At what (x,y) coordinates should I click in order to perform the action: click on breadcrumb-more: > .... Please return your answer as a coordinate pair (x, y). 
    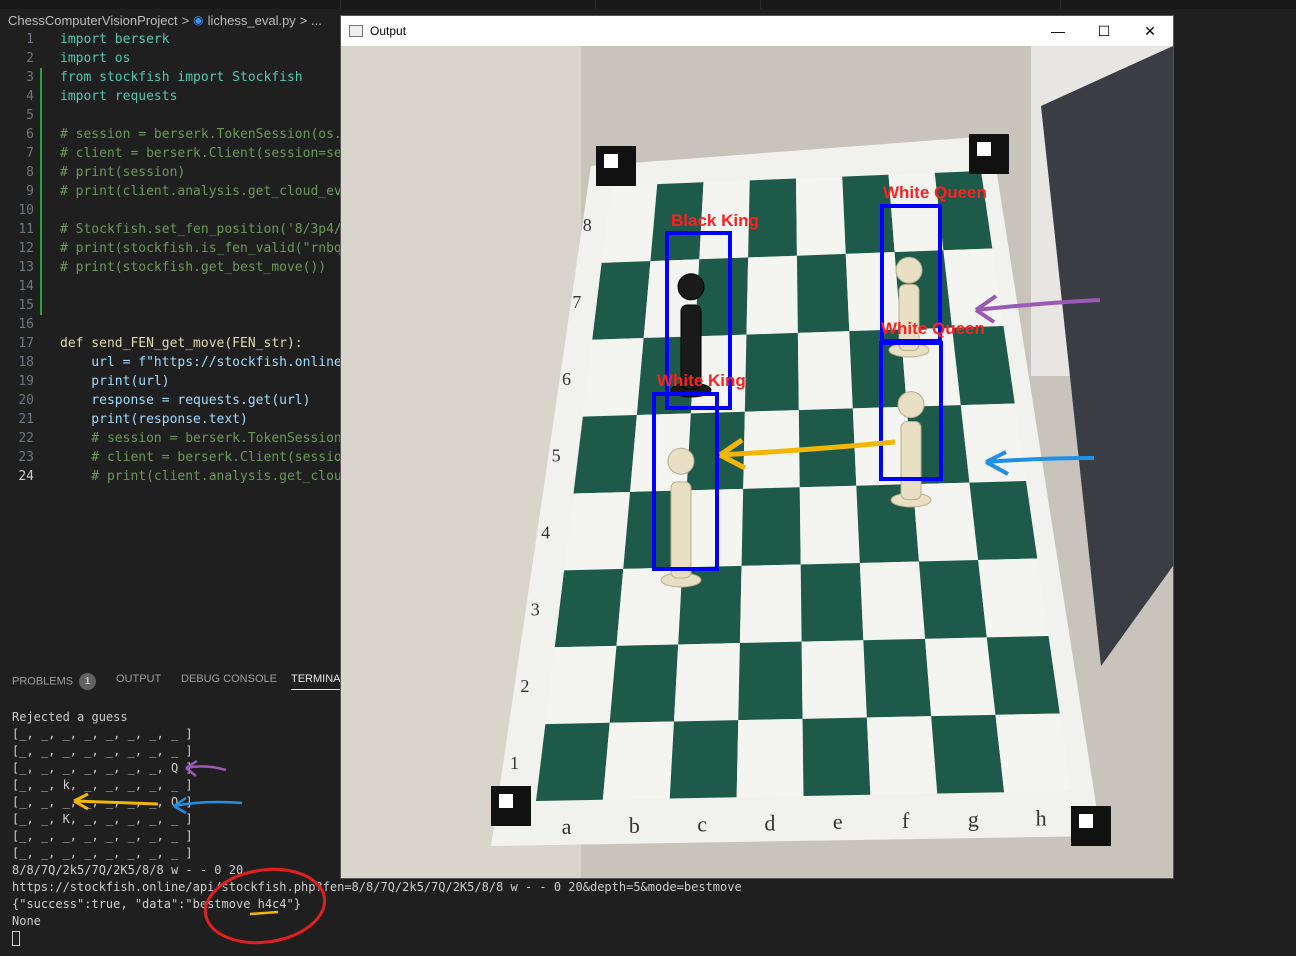
    Looking at the image, I should click on (311, 20).